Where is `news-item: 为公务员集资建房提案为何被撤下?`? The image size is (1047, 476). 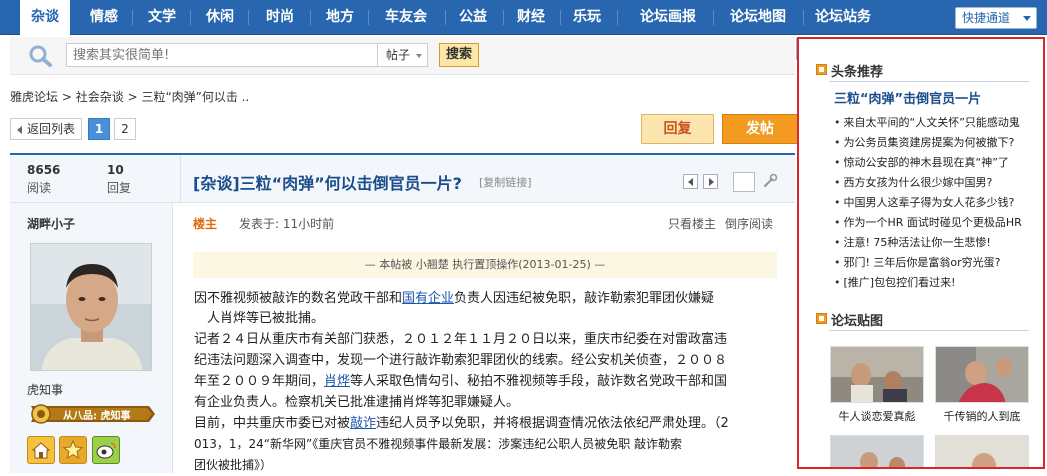
news-item: 为公务员集资建房提案为何被撤下? is located at coordinates (924, 142).